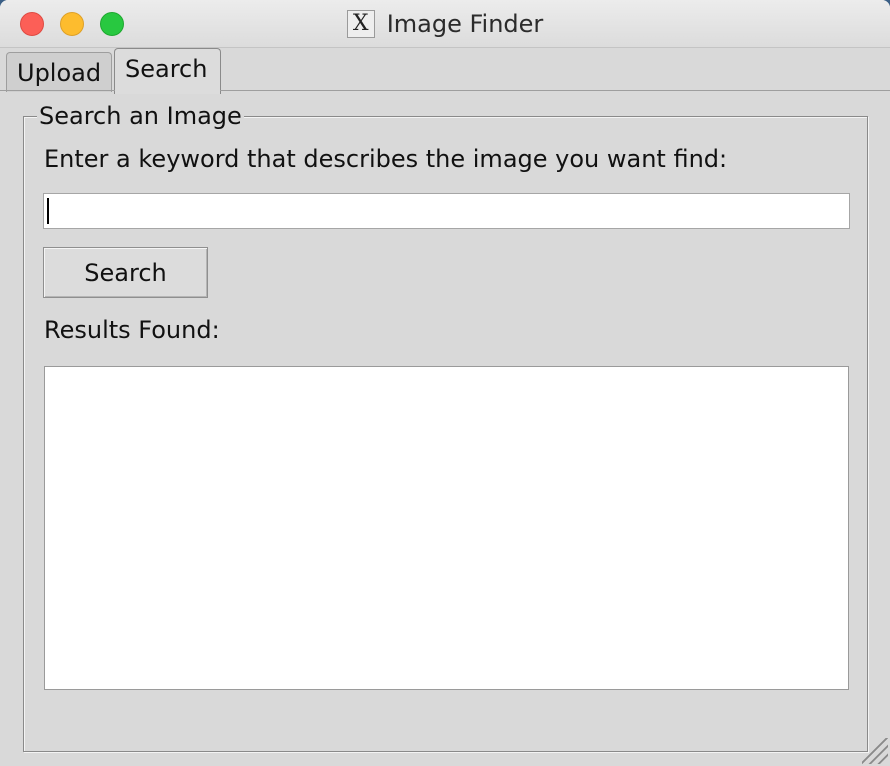  I want to click on window-title-group: X Image Finder, so click(445, 24).